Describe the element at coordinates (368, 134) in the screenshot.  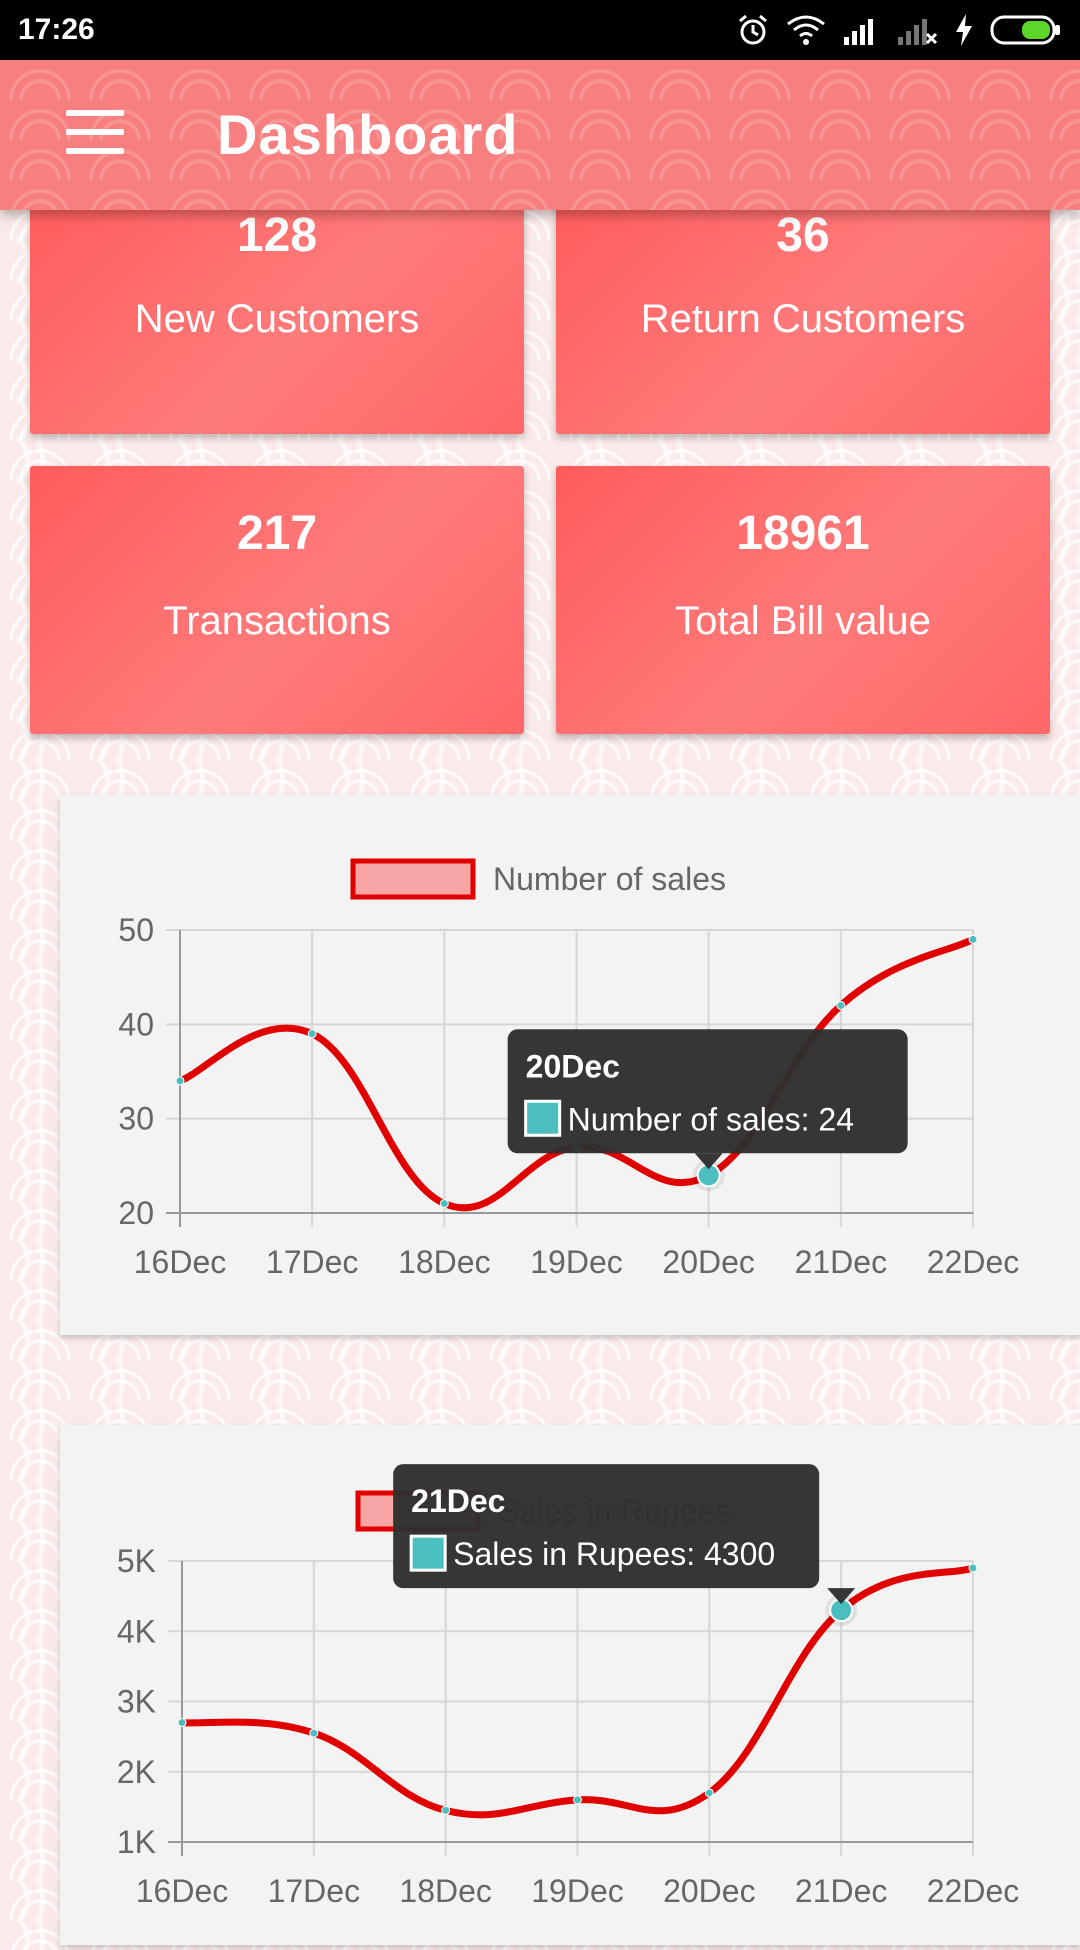
I see `page-title: Dashboard` at that location.